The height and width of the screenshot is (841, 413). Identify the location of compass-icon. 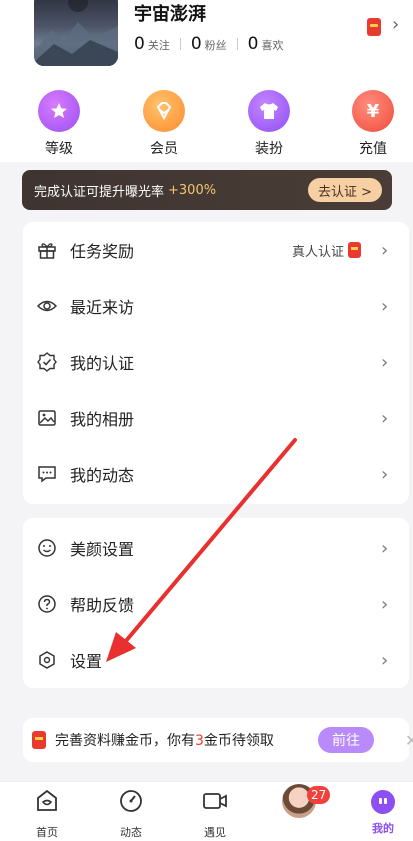
(131, 801).